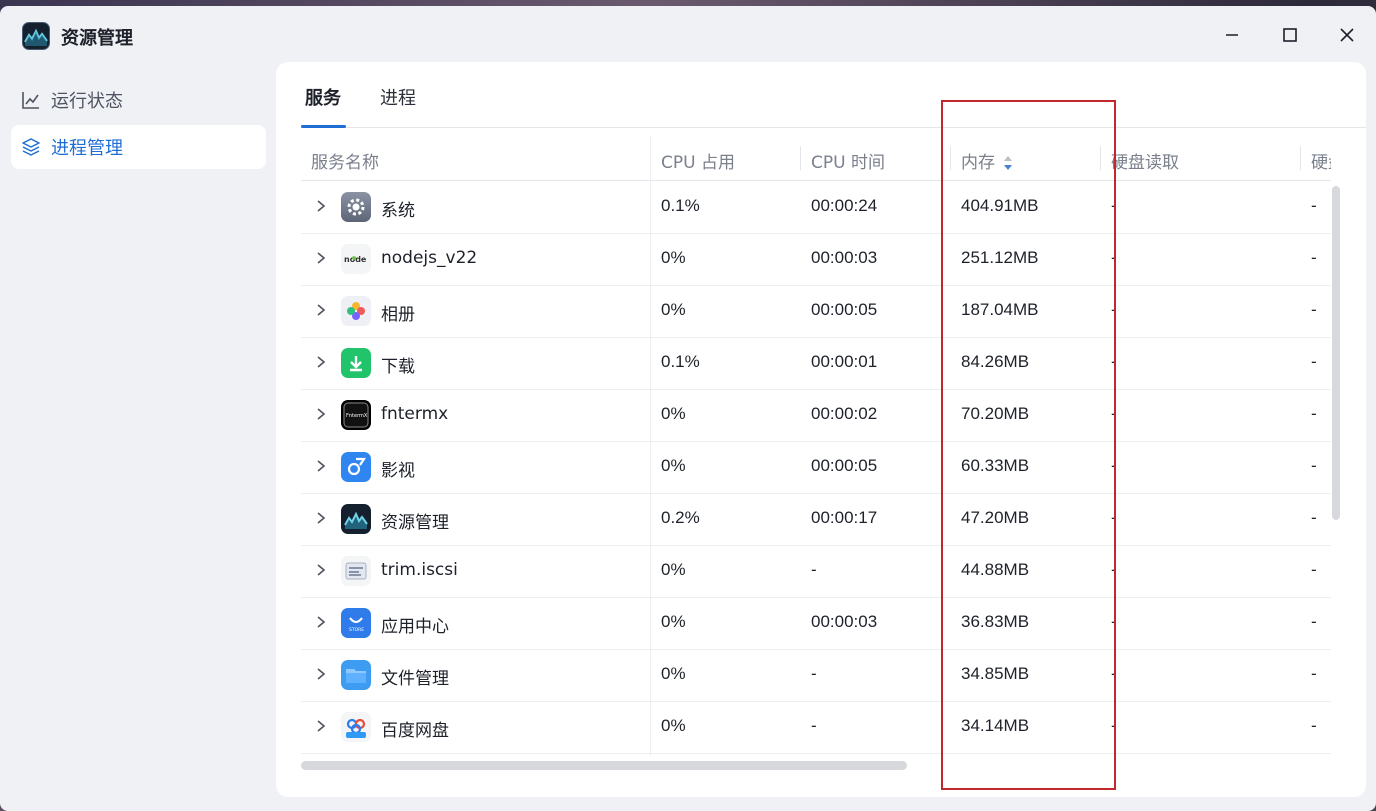 This screenshot has height=811, width=1376. What do you see at coordinates (698, 160) in the screenshot?
I see `column-header-cpu-usage: CPU 占用` at bounding box center [698, 160].